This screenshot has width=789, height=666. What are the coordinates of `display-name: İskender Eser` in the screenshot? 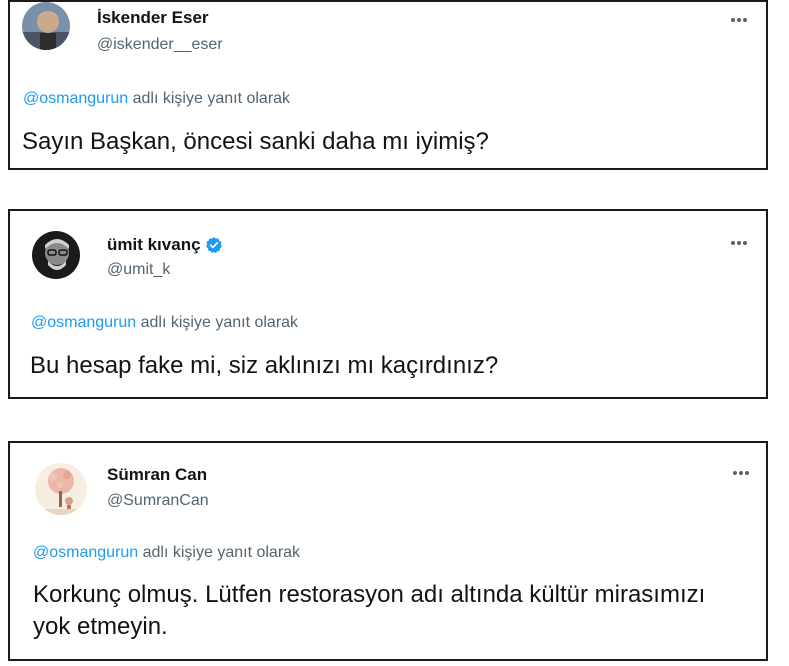 It's located at (153, 18).